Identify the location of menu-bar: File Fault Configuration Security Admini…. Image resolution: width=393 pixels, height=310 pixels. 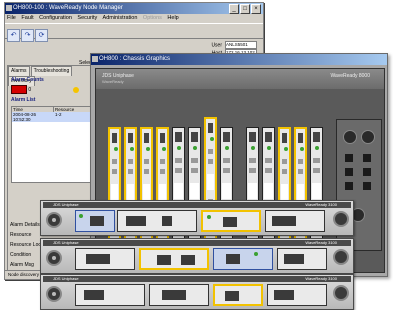
(134, 18).